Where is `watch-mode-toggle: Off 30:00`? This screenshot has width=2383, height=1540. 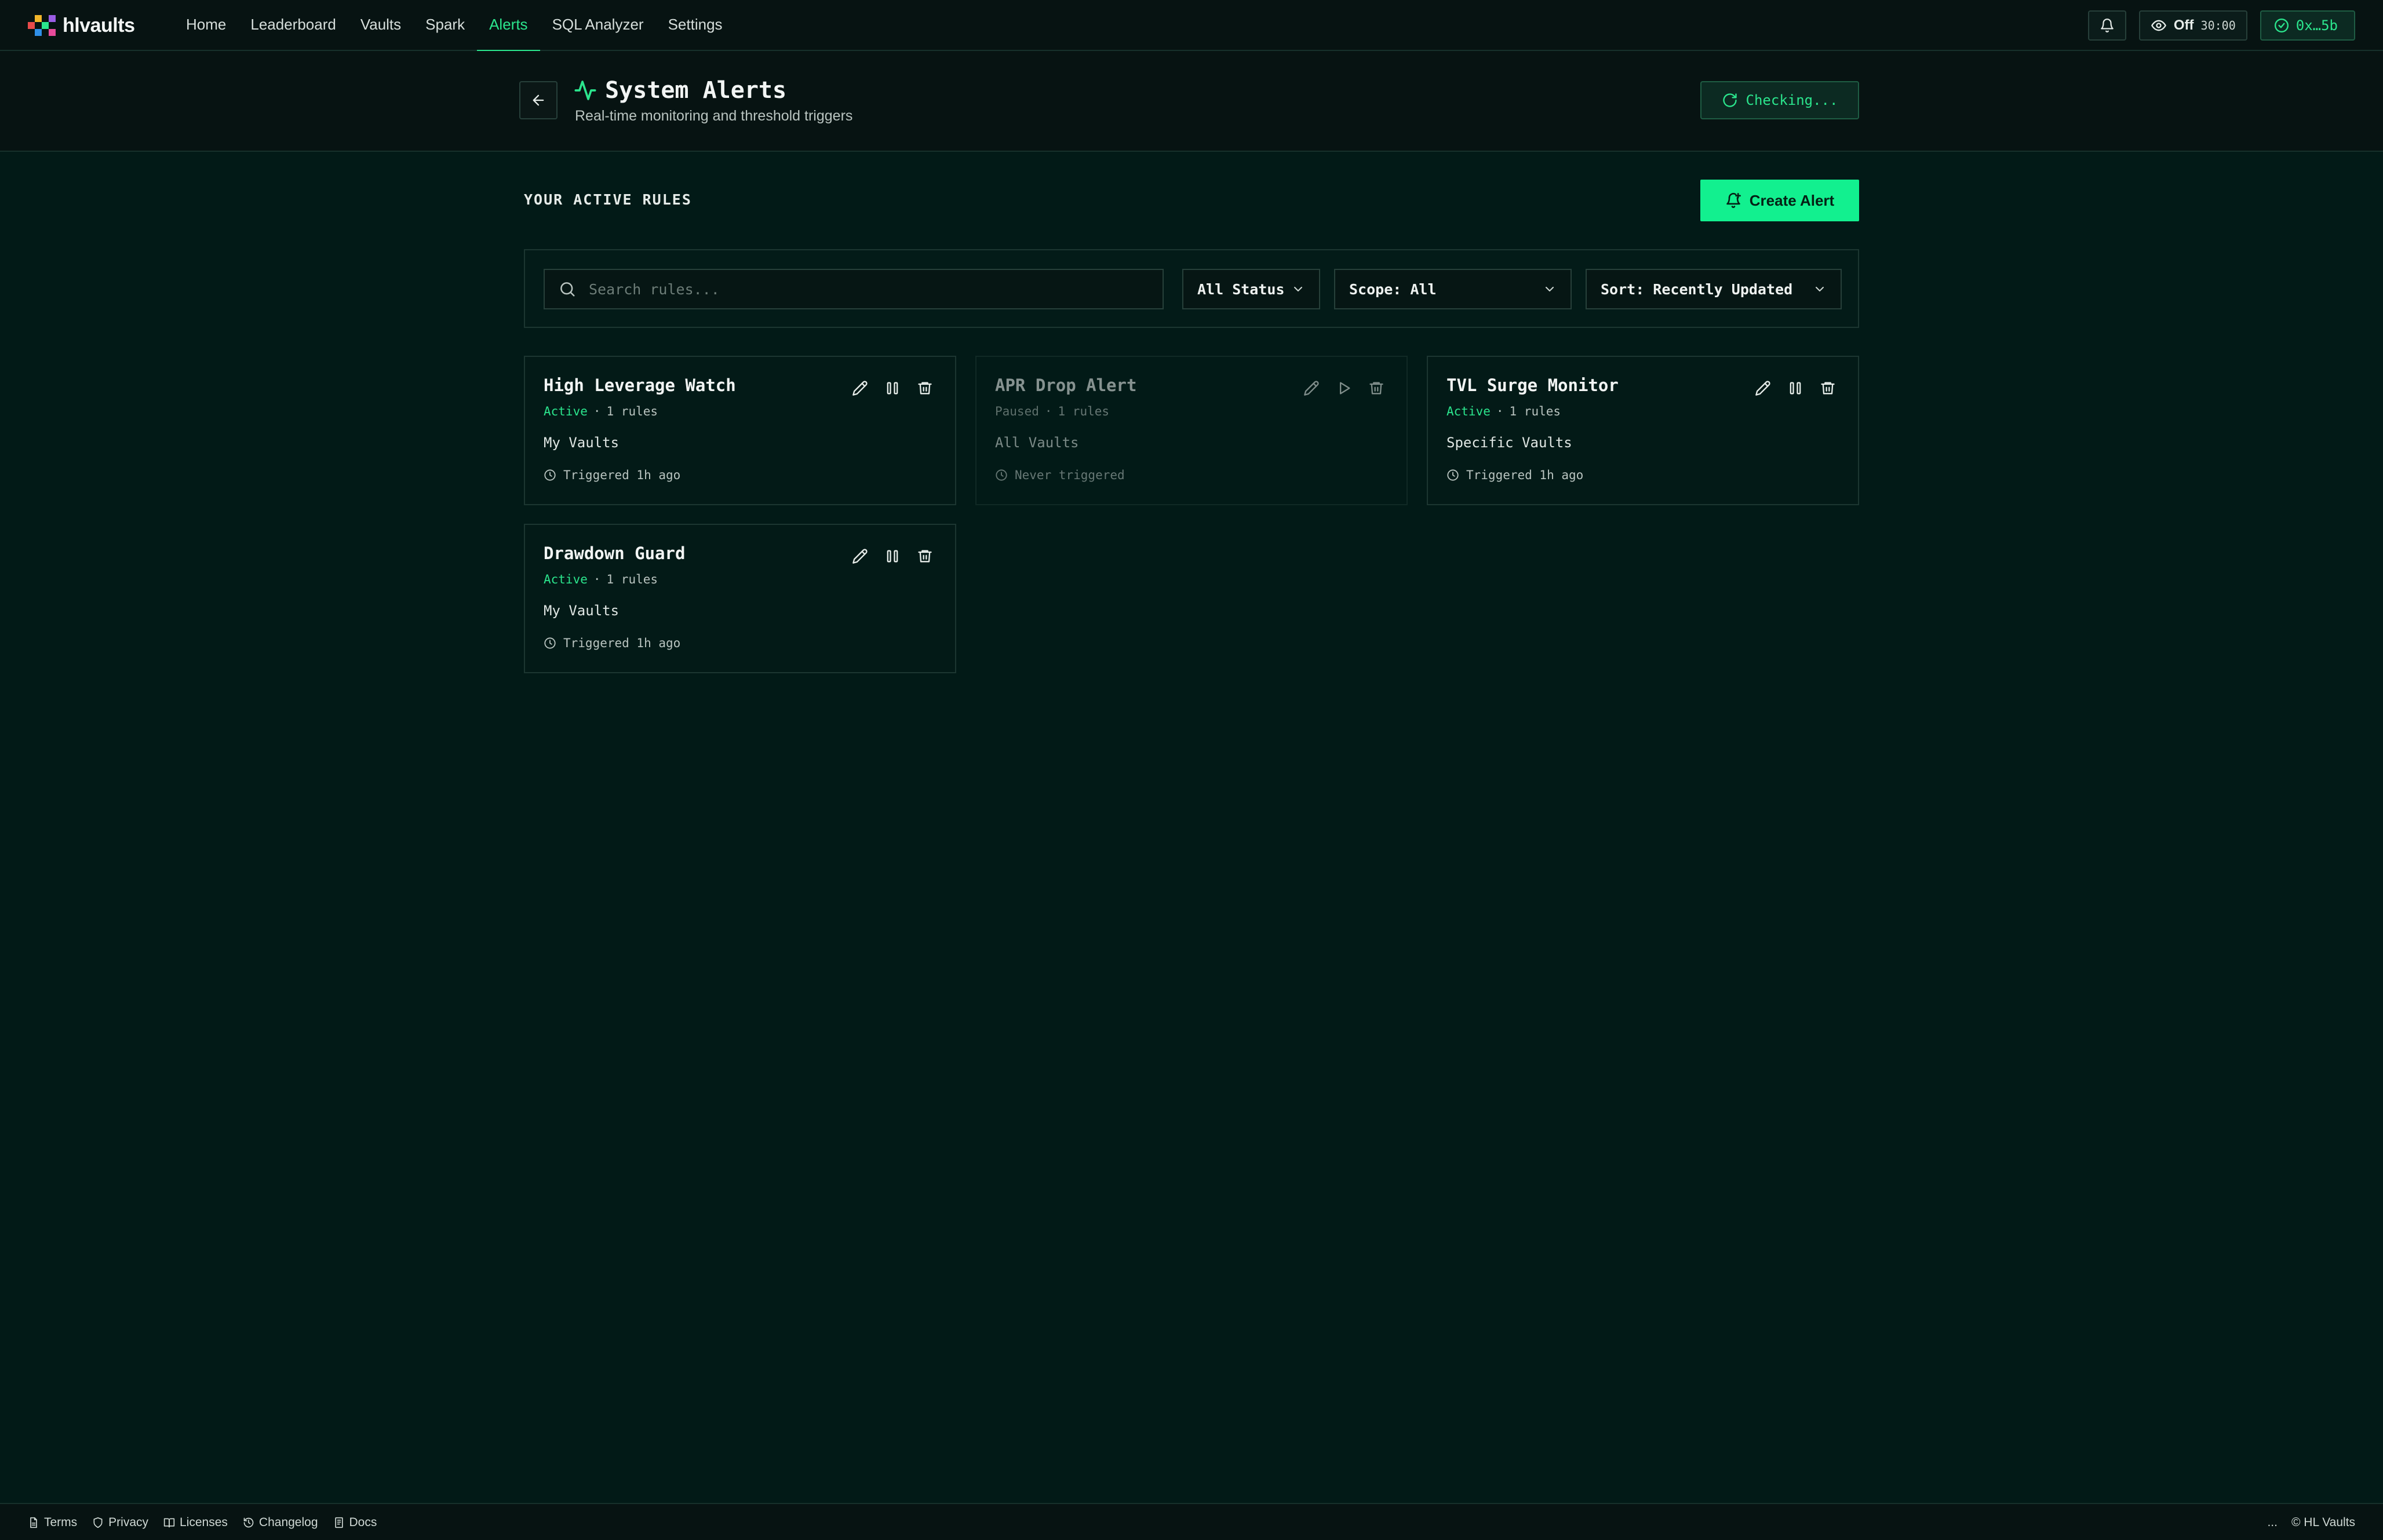
watch-mode-toggle: Off 30:00 is located at coordinates (2192, 26).